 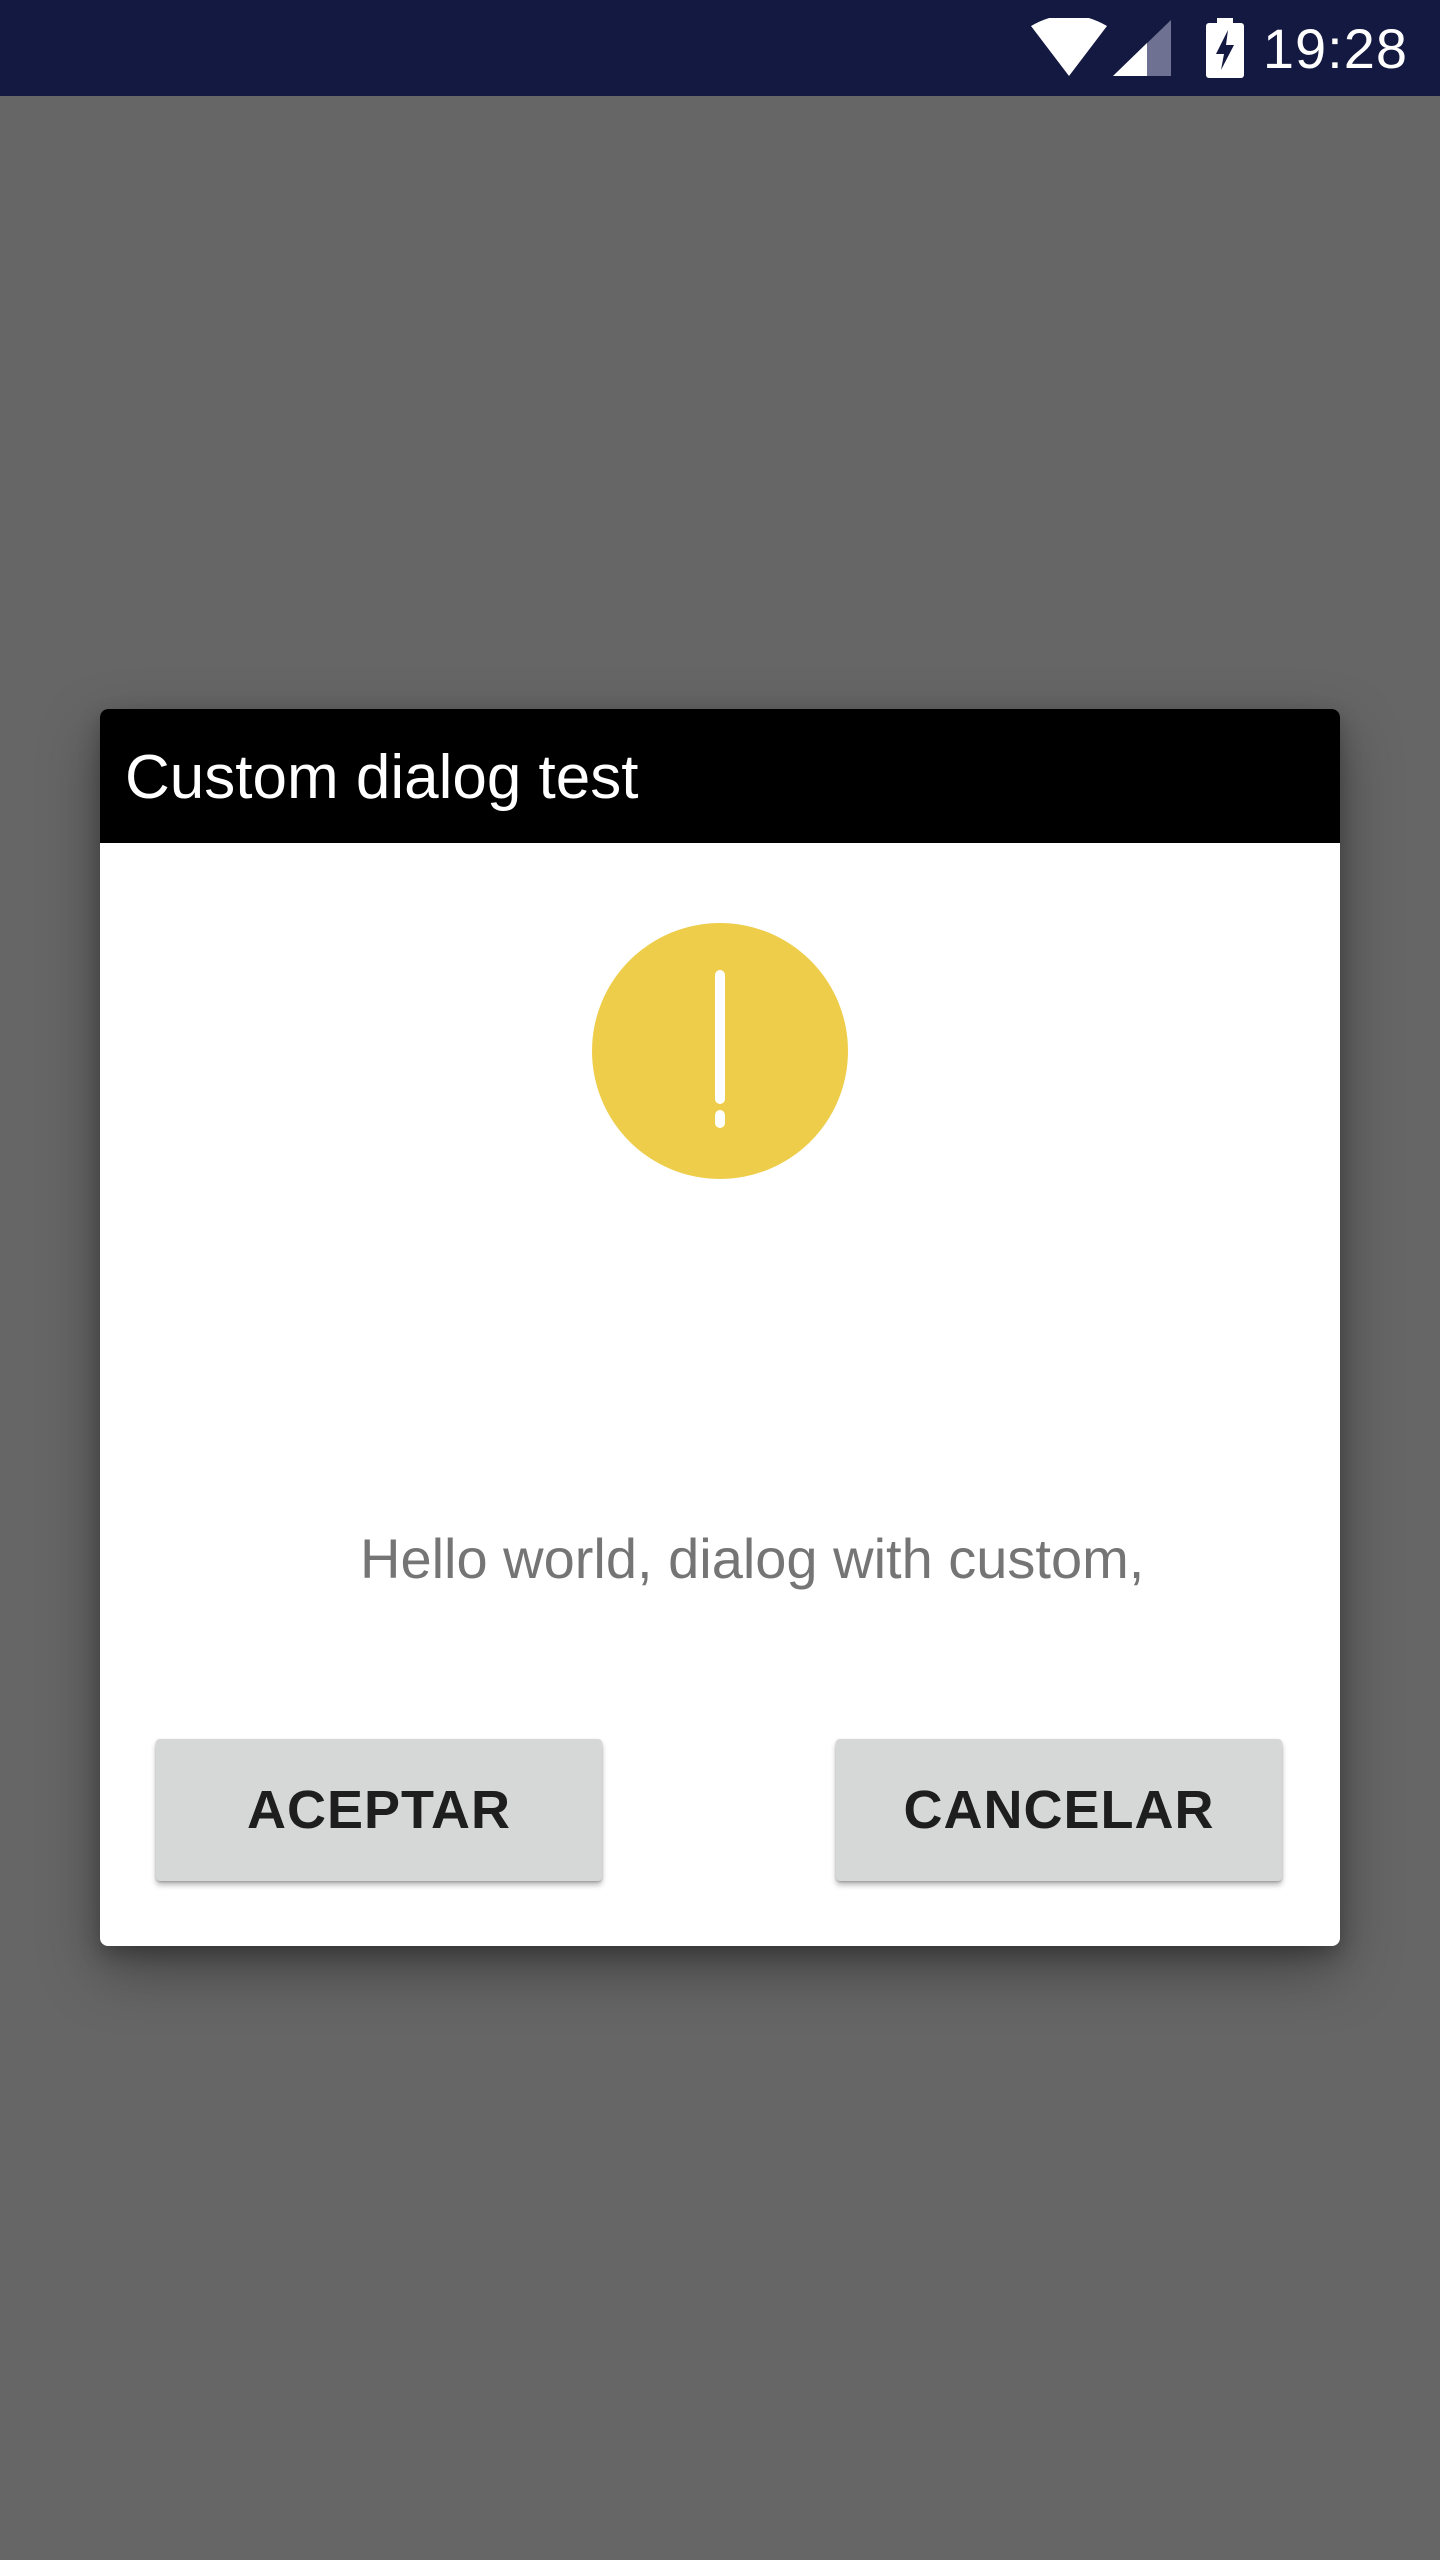 I want to click on dialog-header: Custom dialog test, so click(x=720, y=776).